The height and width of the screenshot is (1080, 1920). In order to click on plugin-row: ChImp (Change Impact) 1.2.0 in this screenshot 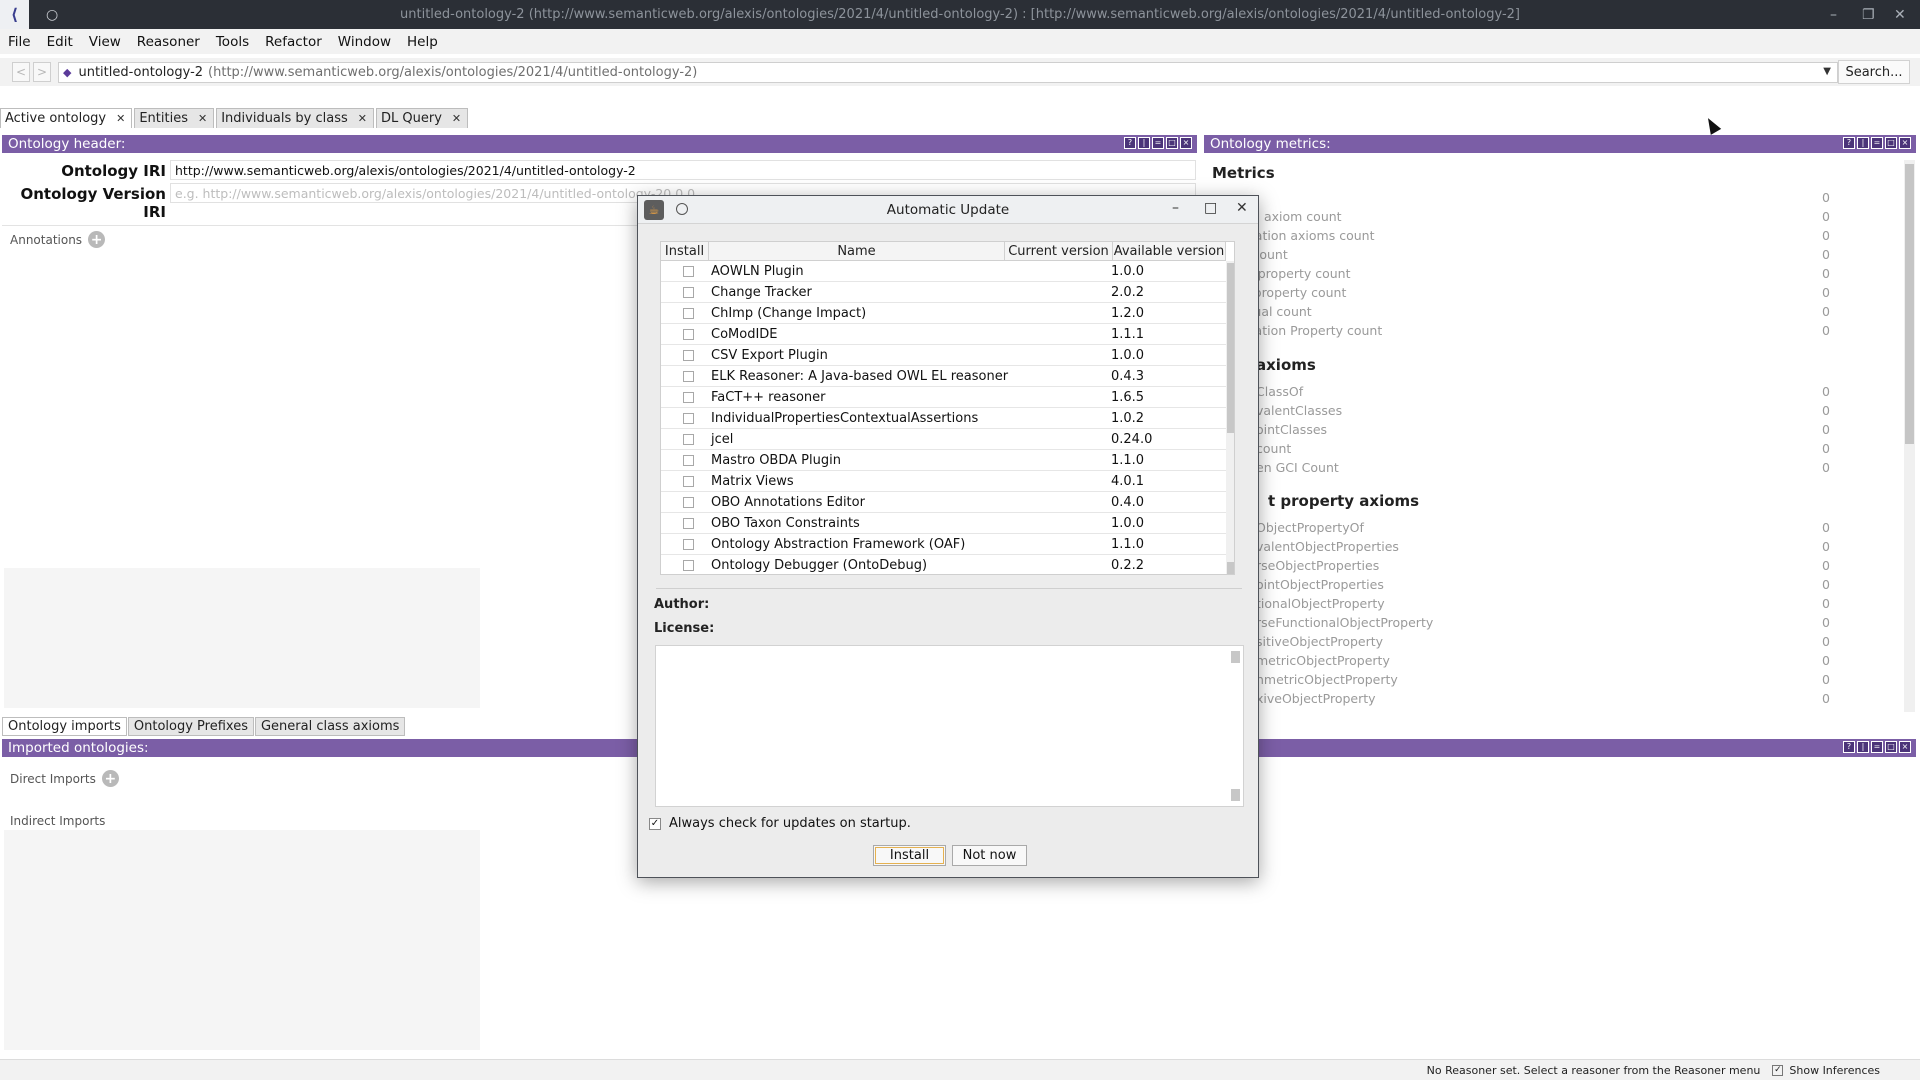, I will do `click(944, 313)`.